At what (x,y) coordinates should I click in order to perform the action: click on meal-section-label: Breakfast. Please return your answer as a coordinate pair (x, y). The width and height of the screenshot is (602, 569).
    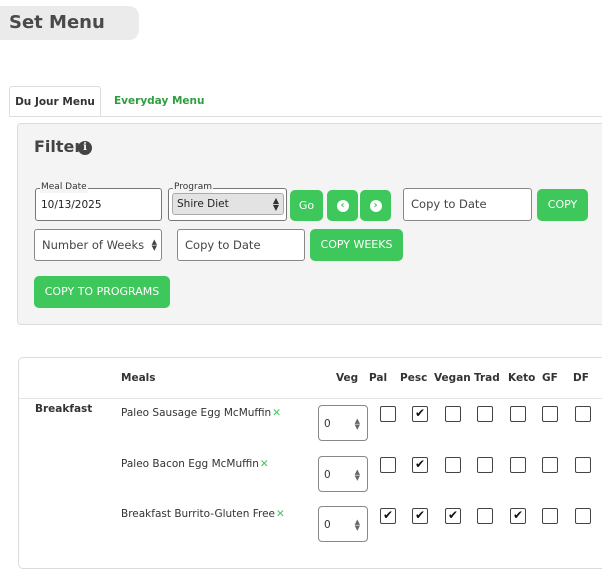
    Looking at the image, I should click on (64, 409).